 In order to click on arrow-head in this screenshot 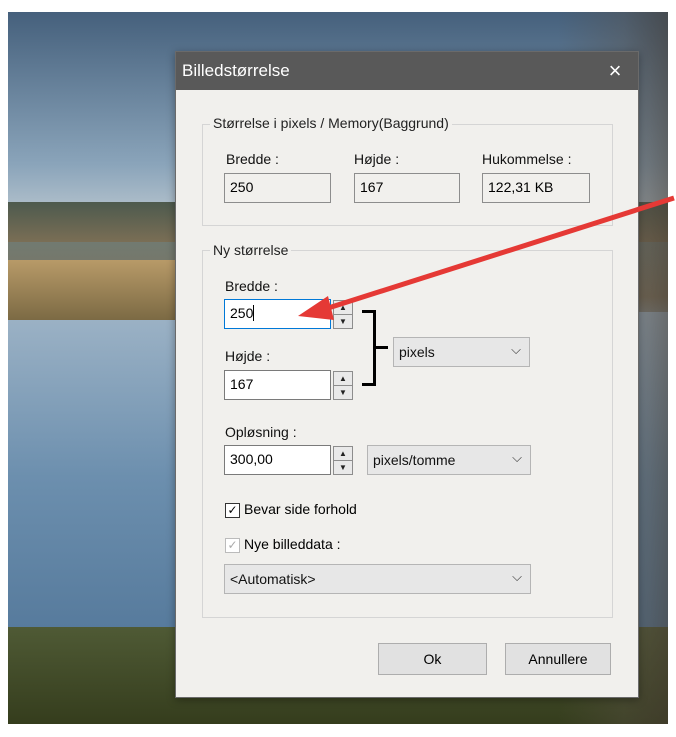, I will do `click(316, 308)`.